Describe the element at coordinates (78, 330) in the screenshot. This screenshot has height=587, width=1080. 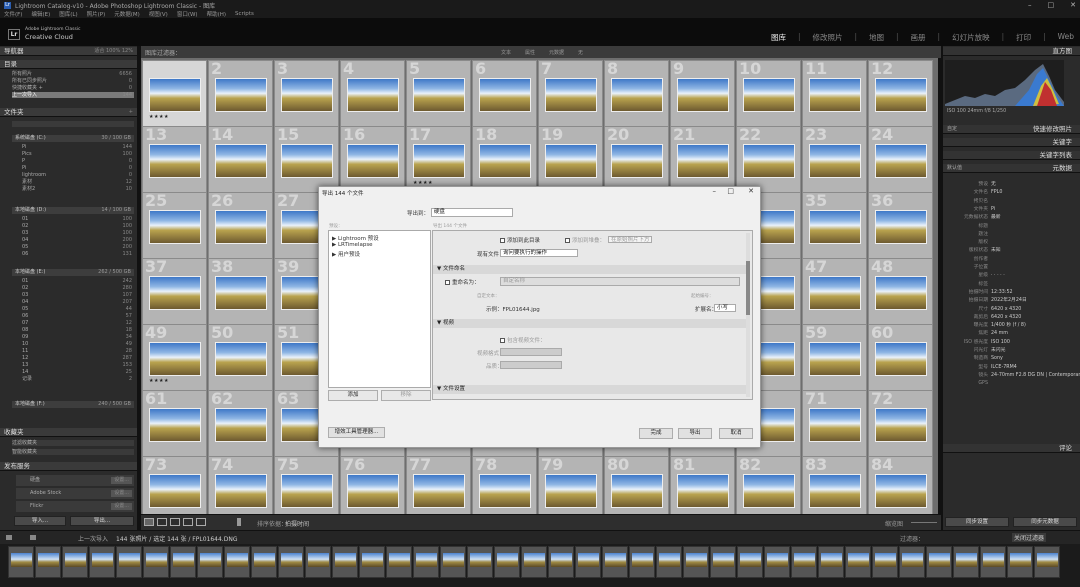
I see `folder-item: 08 18` at that location.